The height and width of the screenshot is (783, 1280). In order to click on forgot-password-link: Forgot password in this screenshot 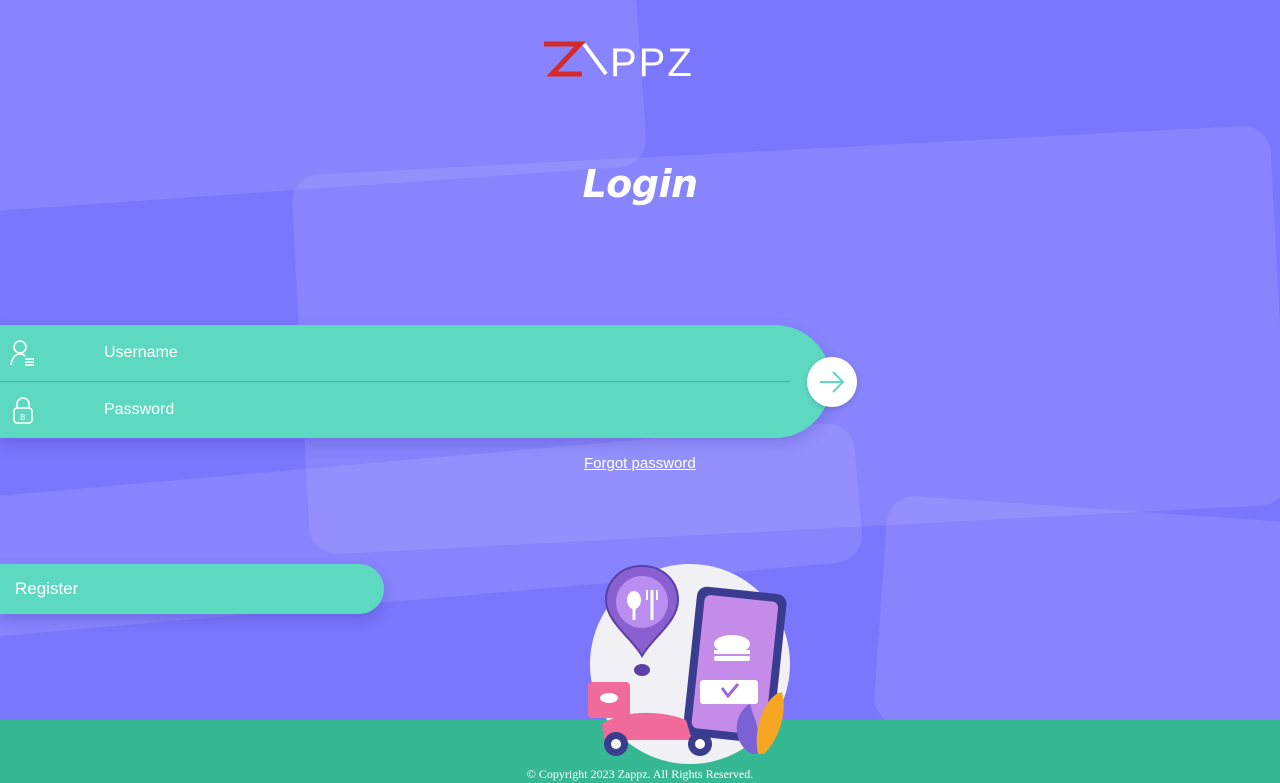, I will do `click(640, 463)`.